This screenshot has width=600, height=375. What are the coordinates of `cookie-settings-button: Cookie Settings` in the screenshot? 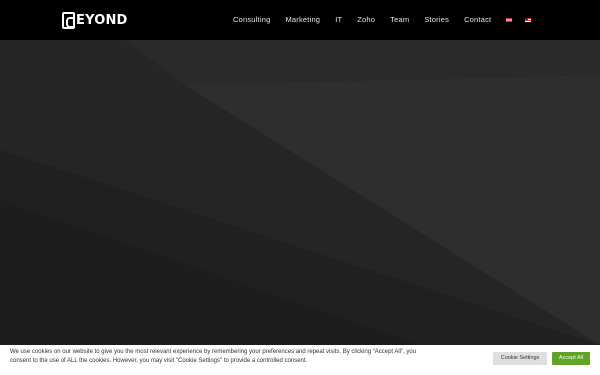 It's located at (520, 358).